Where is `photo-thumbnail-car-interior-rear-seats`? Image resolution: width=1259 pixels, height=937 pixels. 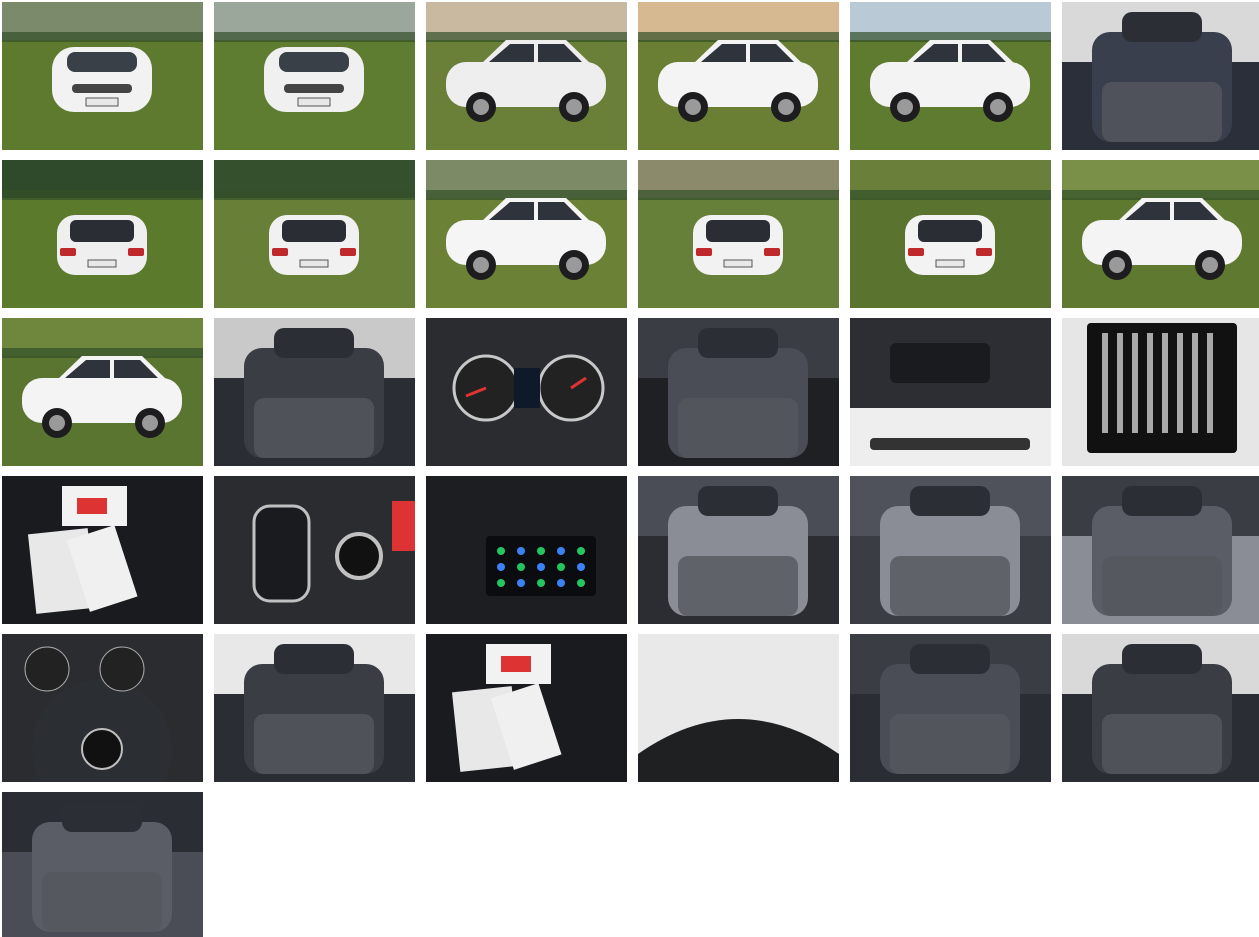 photo-thumbnail-car-interior-rear-seats is located at coordinates (314, 392).